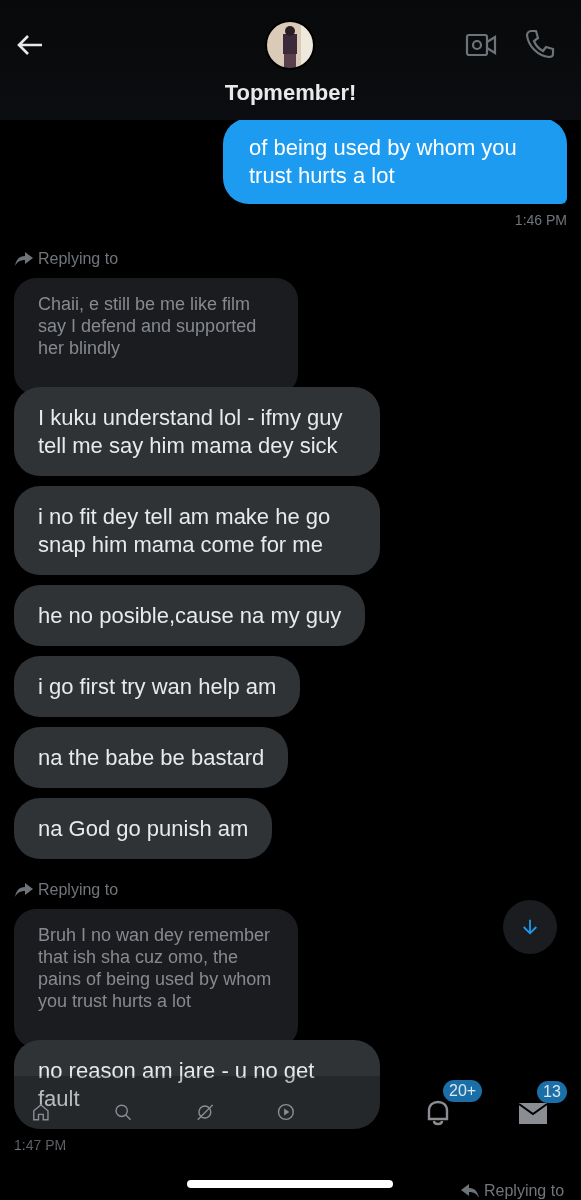  Describe the element at coordinates (143, 828) in the screenshot. I see `received-message: na God go punish am` at that location.